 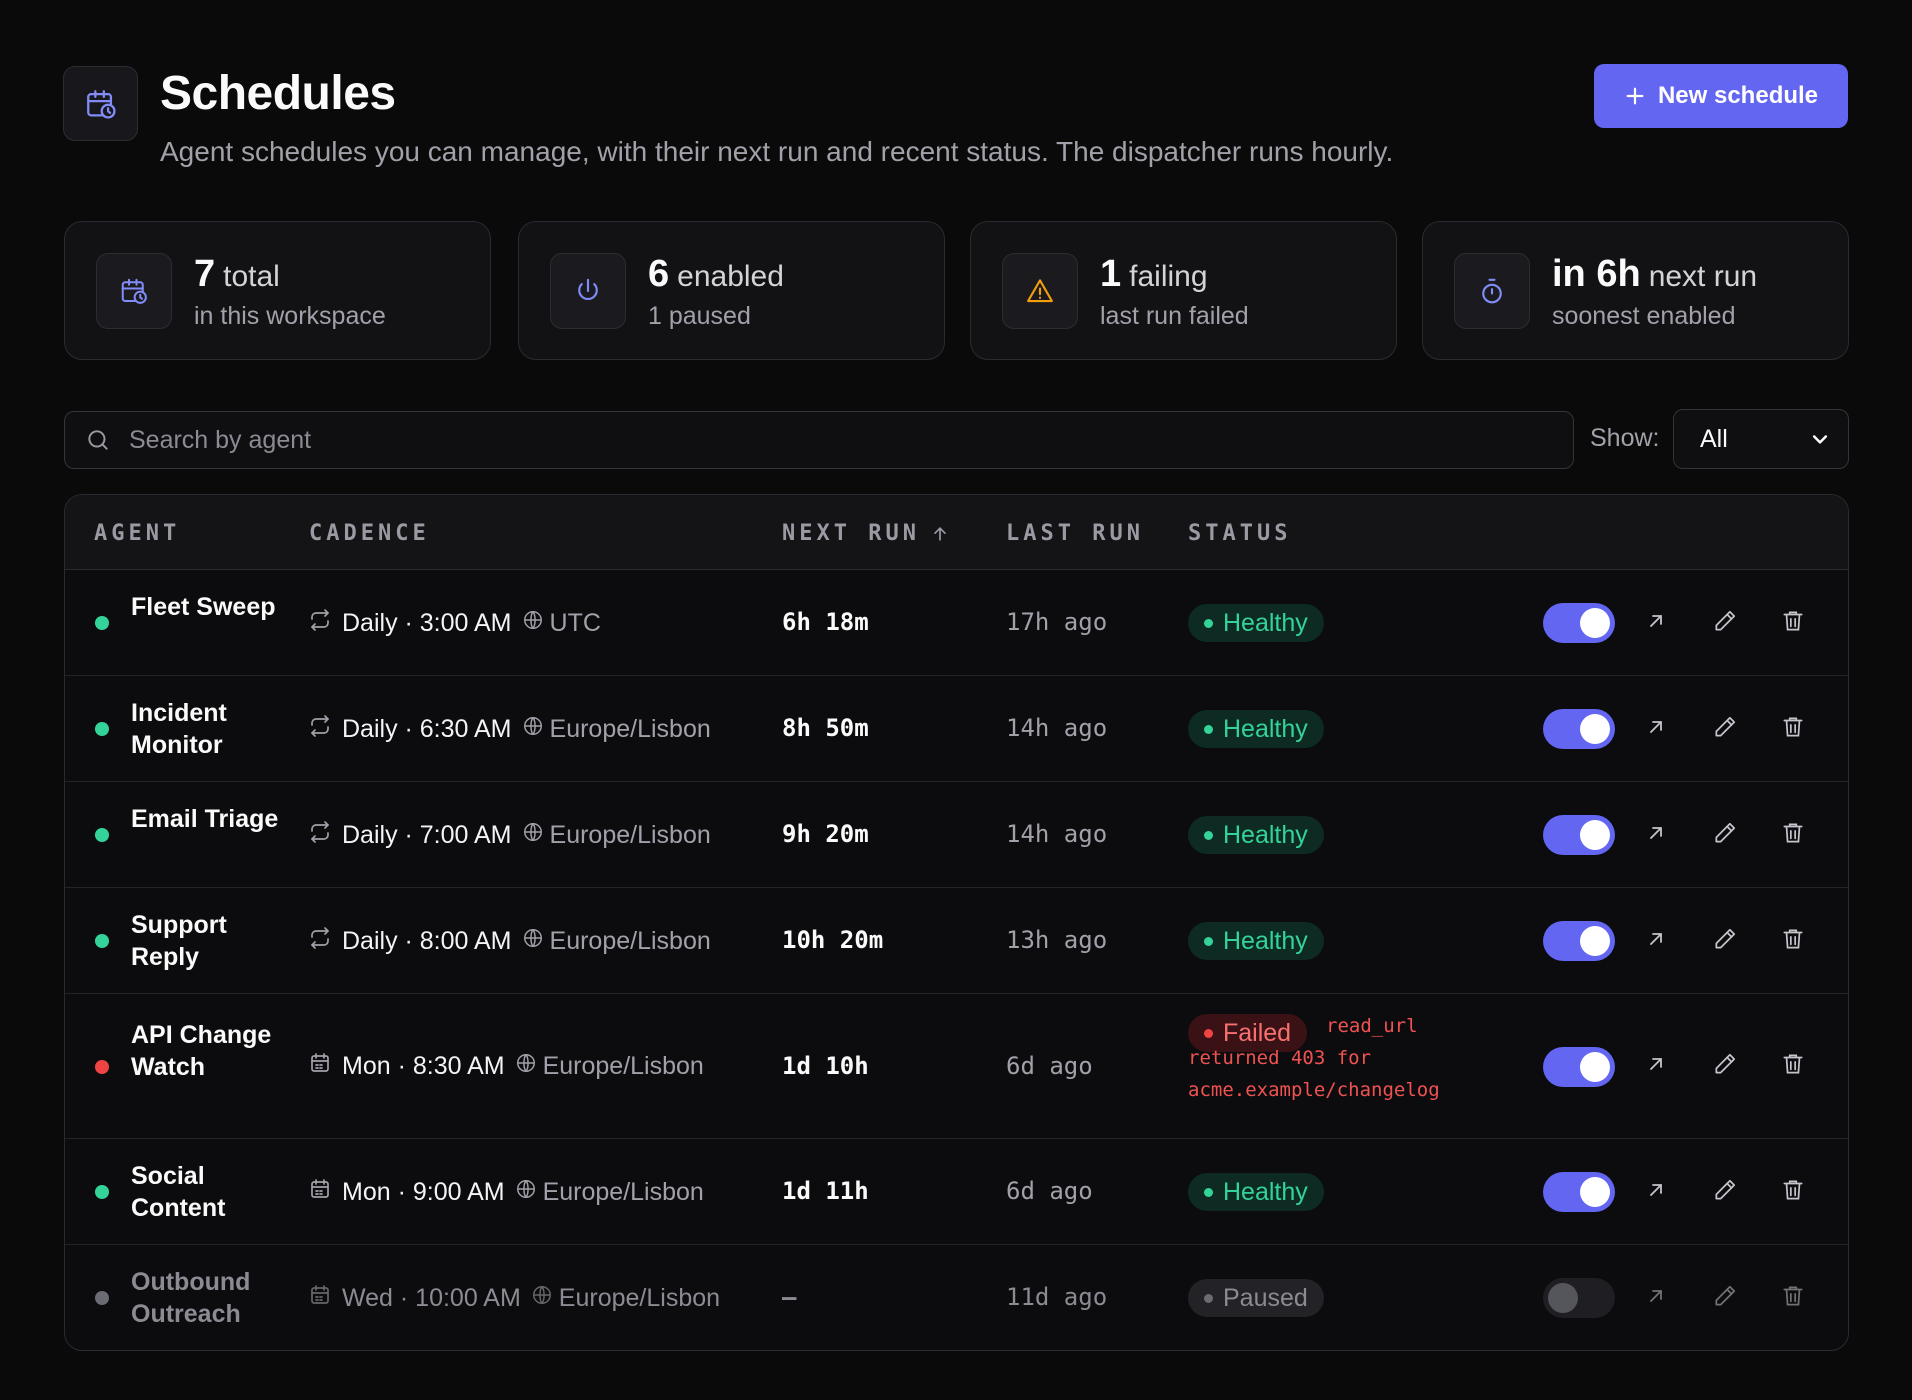 What do you see at coordinates (1761, 439) in the screenshot?
I see `show-filter-select: All` at bounding box center [1761, 439].